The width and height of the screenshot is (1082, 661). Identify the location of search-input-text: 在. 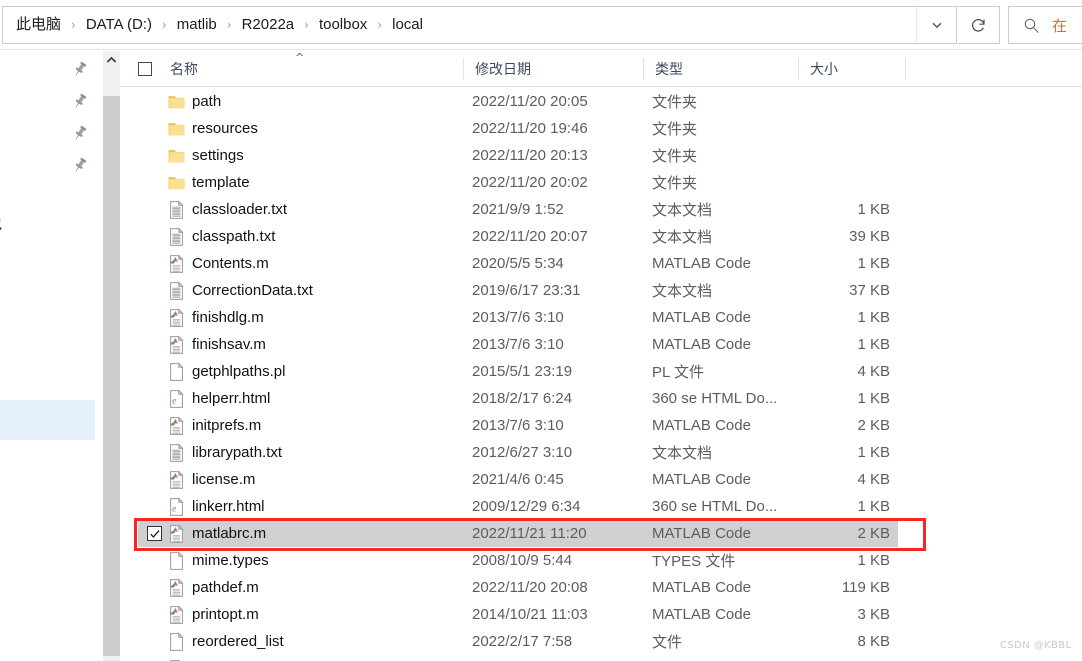
(1059, 25).